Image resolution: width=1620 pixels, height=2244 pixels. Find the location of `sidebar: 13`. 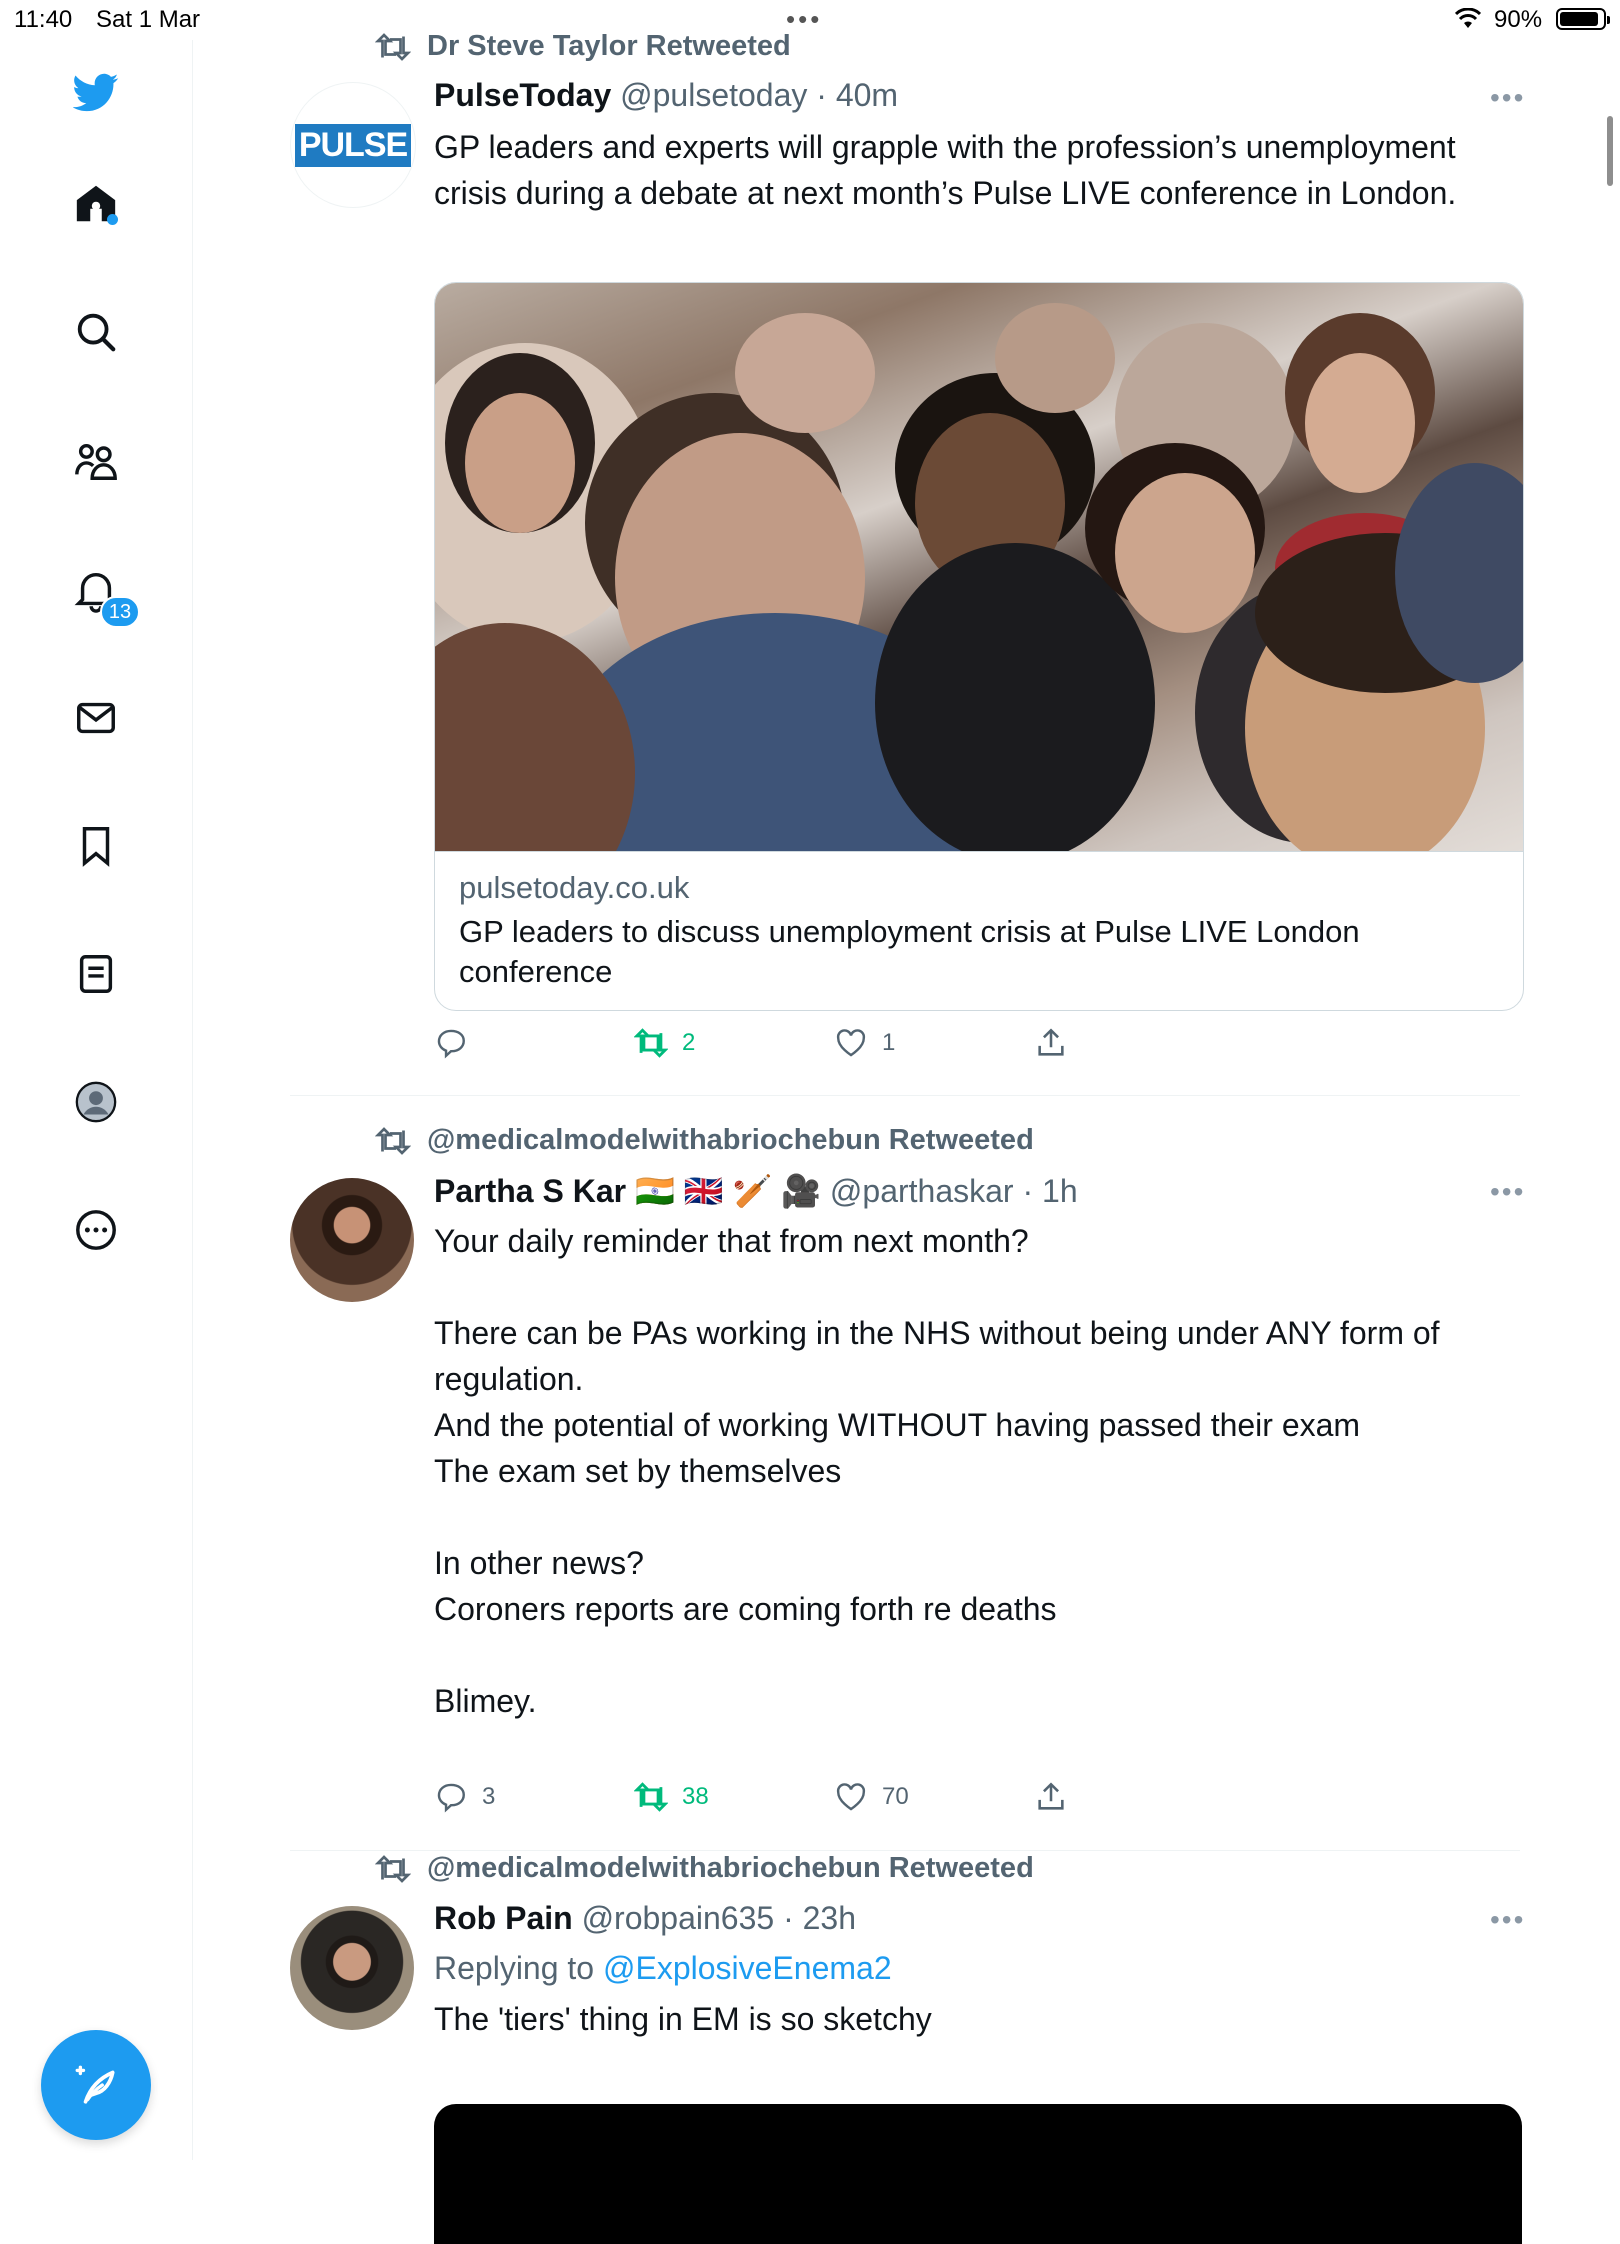

sidebar: 13 is located at coordinates (96, 1100).